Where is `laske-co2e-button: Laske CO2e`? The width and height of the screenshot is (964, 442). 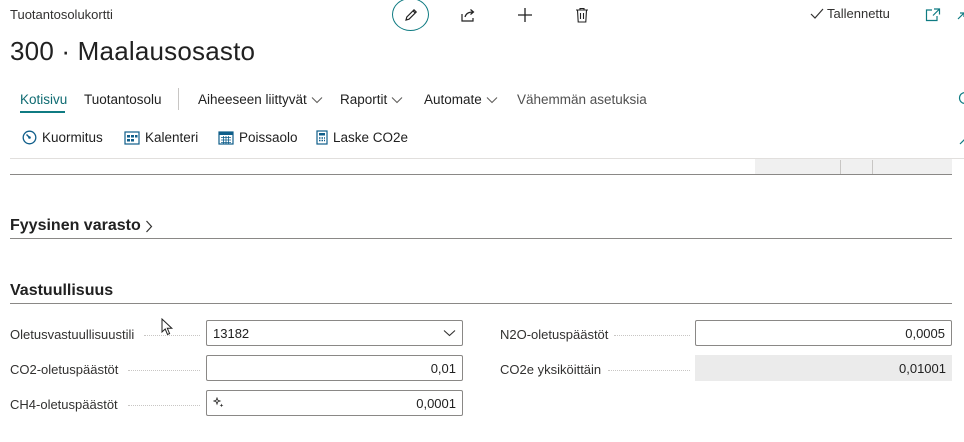
laske-co2e-button: Laske CO2e is located at coordinates (362, 137).